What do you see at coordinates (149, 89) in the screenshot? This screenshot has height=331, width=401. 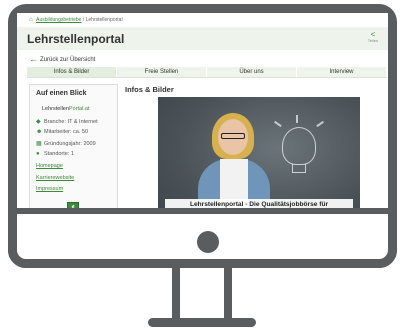 I see `section-title: Infos & Bilder` at bounding box center [149, 89].